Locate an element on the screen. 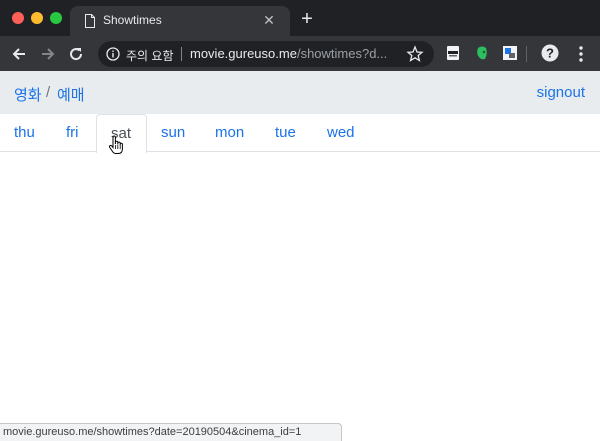  arrow-left-icon is located at coordinates (18, 54).